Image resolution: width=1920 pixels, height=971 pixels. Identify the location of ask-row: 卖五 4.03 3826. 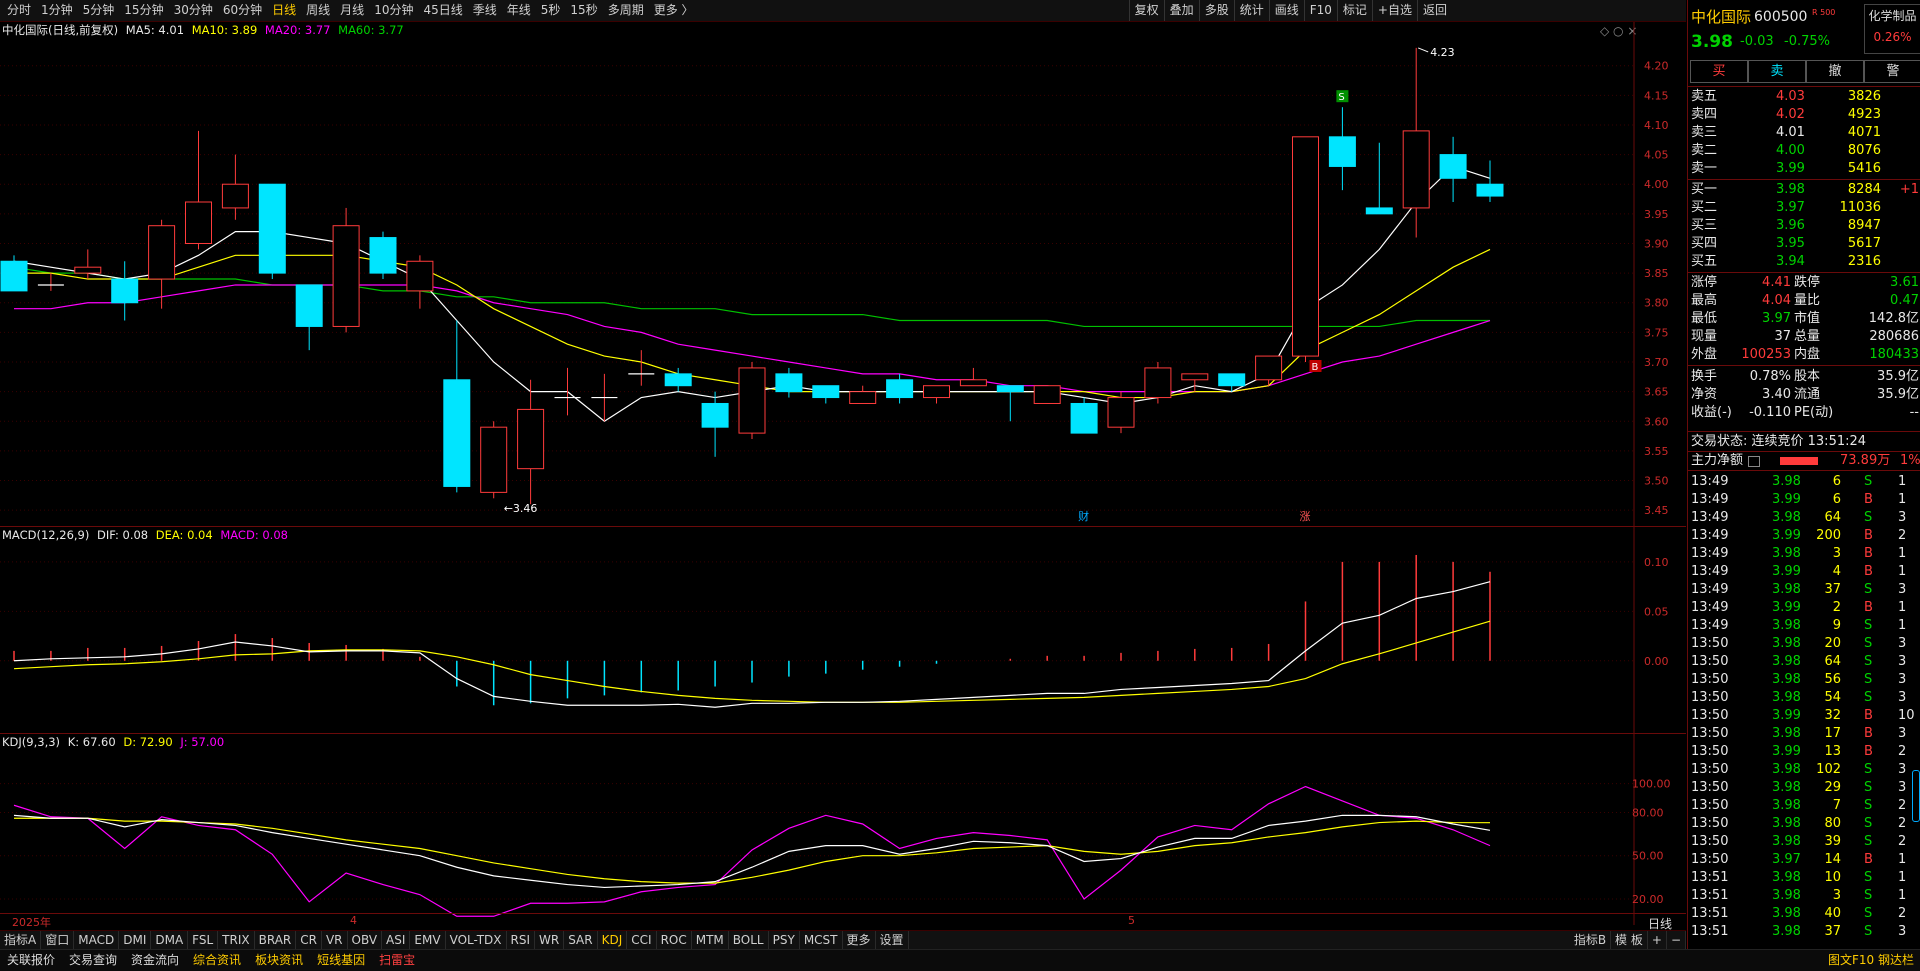
(1804, 97).